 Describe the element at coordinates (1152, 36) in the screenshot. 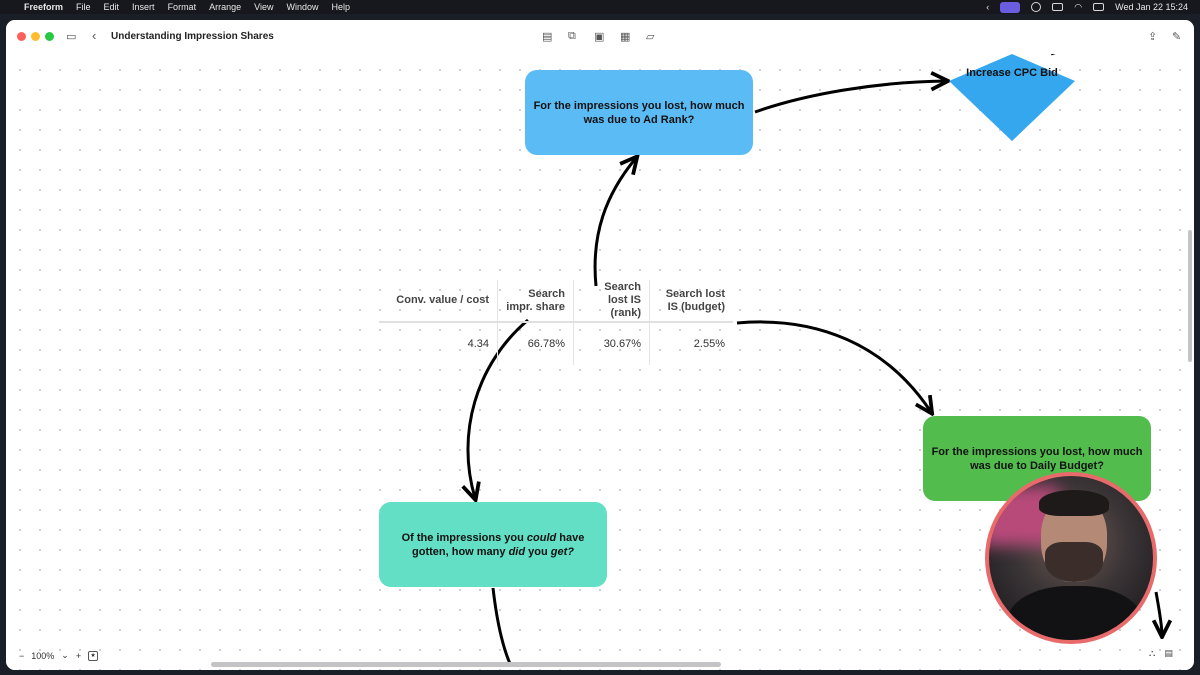

I see `share-icon: ⇪` at that location.